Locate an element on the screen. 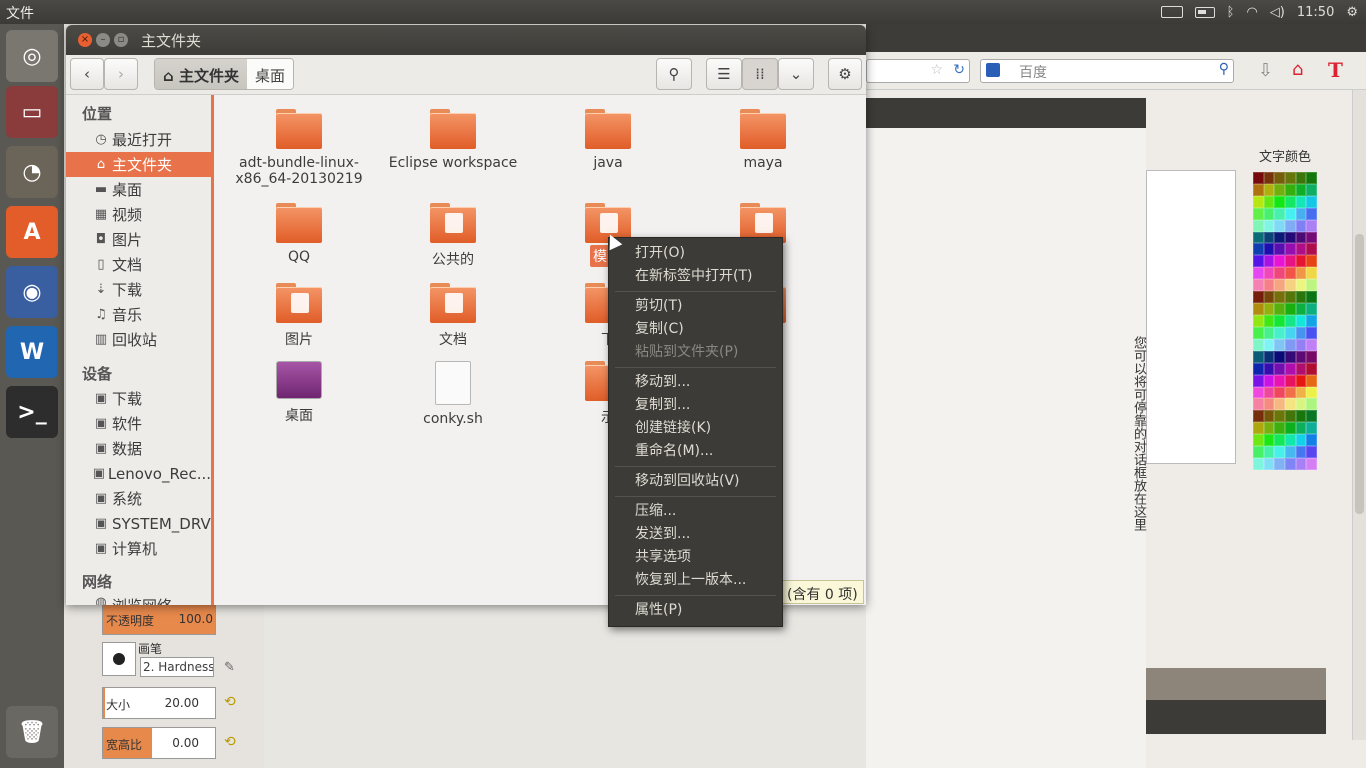 The image size is (1366, 768). opacity-slider: 不透明度 100.0 is located at coordinates (159, 619).